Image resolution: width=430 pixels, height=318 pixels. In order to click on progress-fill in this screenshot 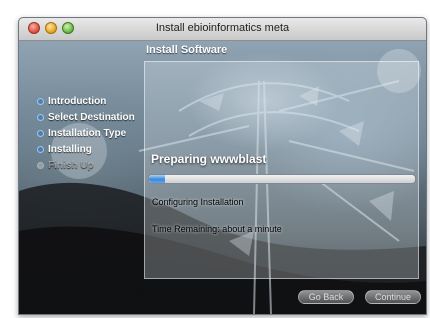, I will do `click(157, 179)`.